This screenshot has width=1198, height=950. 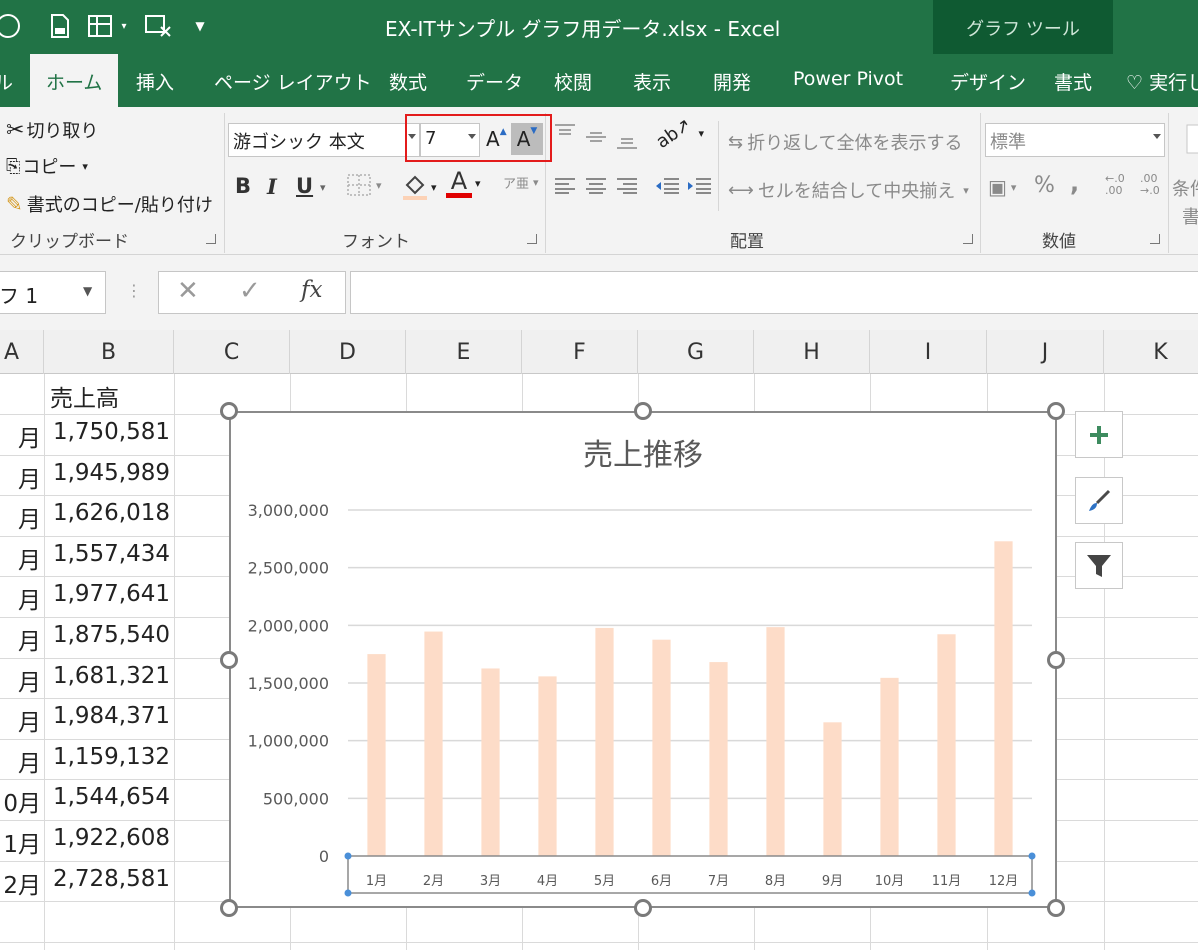 I want to click on cell-b-sales: 1,681,321, so click(x=111, y=676).